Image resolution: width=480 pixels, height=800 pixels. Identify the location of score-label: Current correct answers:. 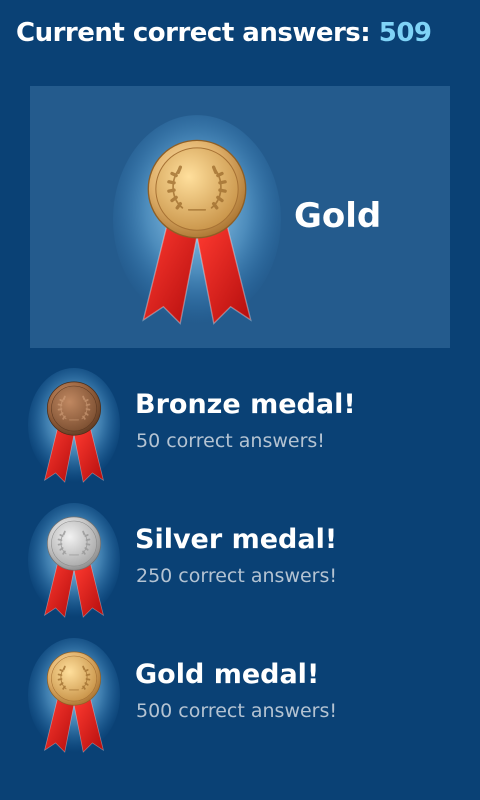
(197, 33).